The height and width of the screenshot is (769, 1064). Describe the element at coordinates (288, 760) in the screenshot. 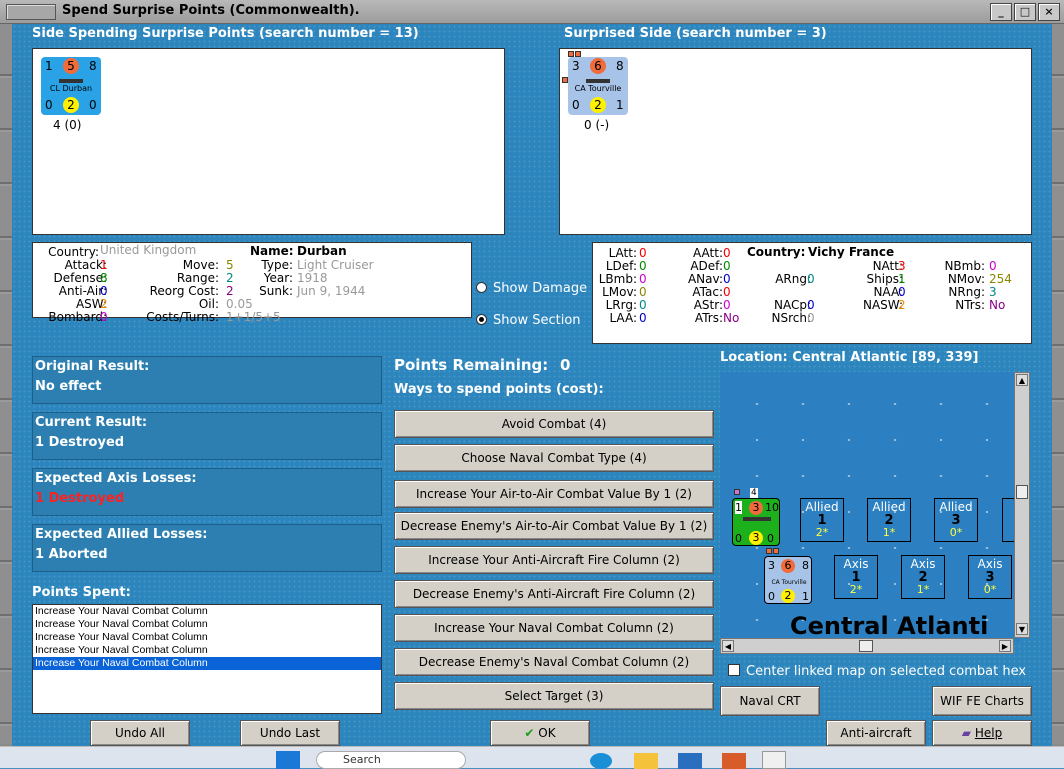

I see `start-icon` at that location.